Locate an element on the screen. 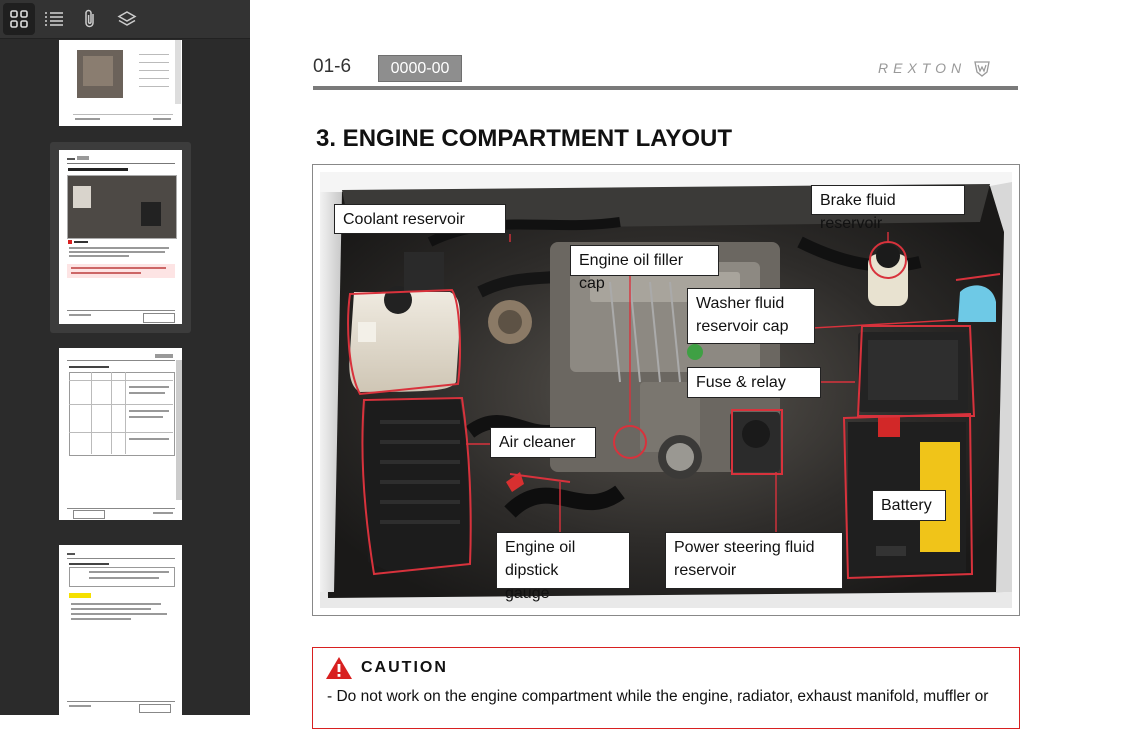  label-text-line: reservoir cap is located at coordinates (742, 326).